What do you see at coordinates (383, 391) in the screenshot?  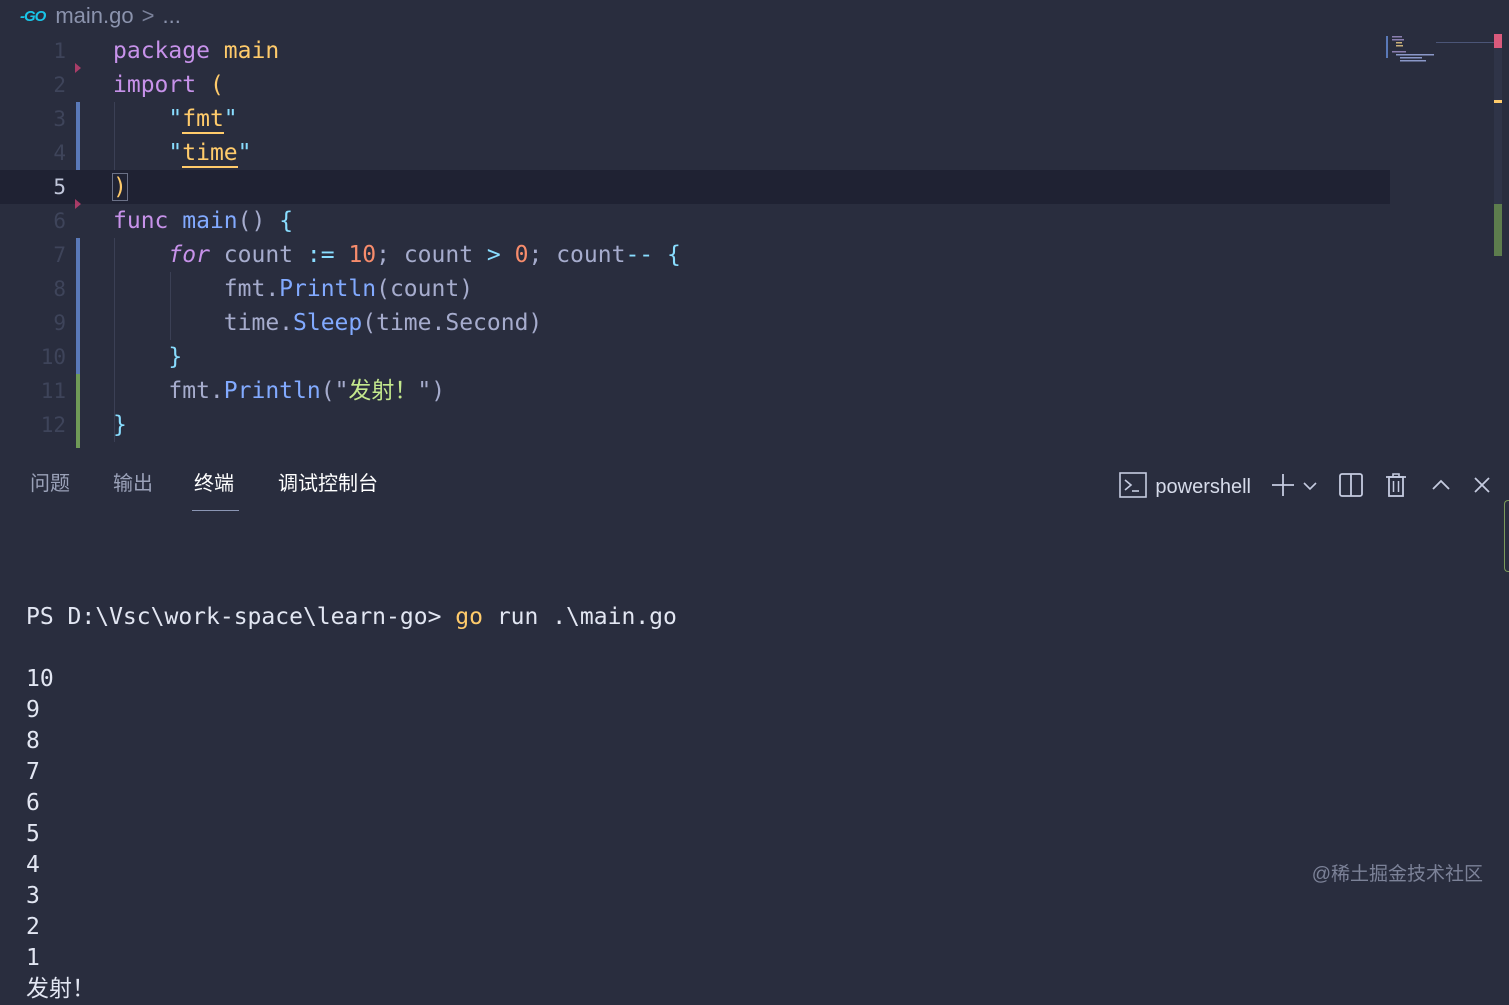 I see `code-token: 发射！` at bounding box center [383, 391].